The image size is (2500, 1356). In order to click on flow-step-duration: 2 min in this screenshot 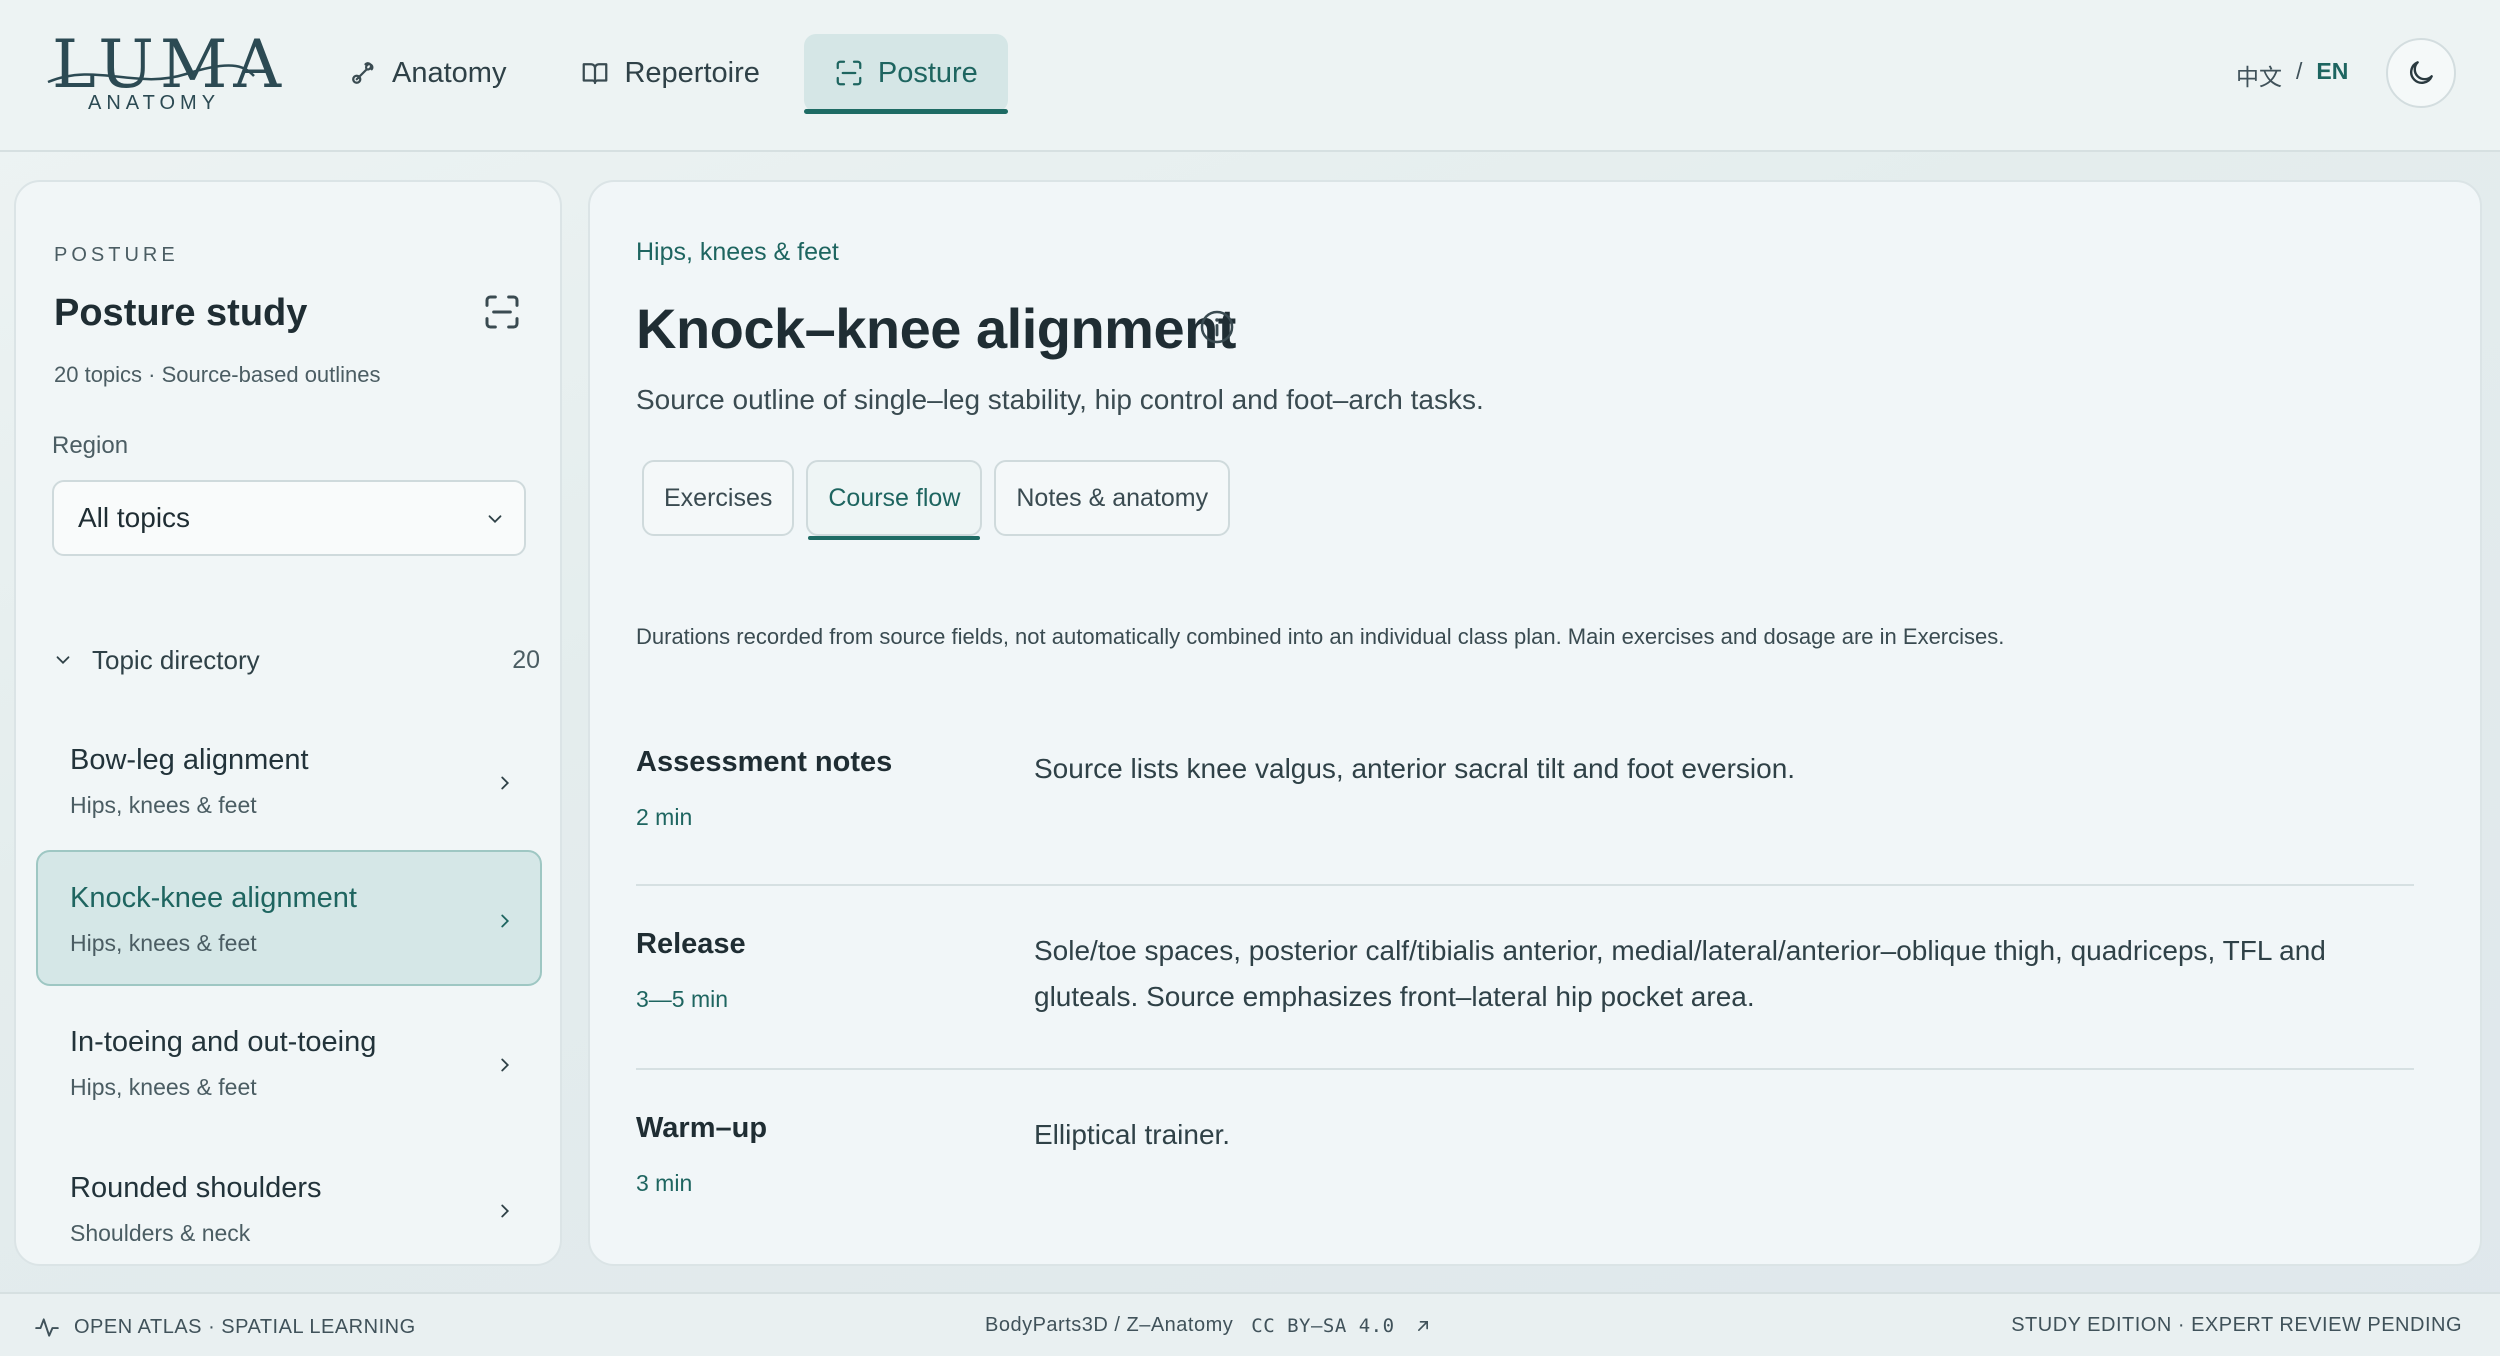, I will do `click(664, 817)`.